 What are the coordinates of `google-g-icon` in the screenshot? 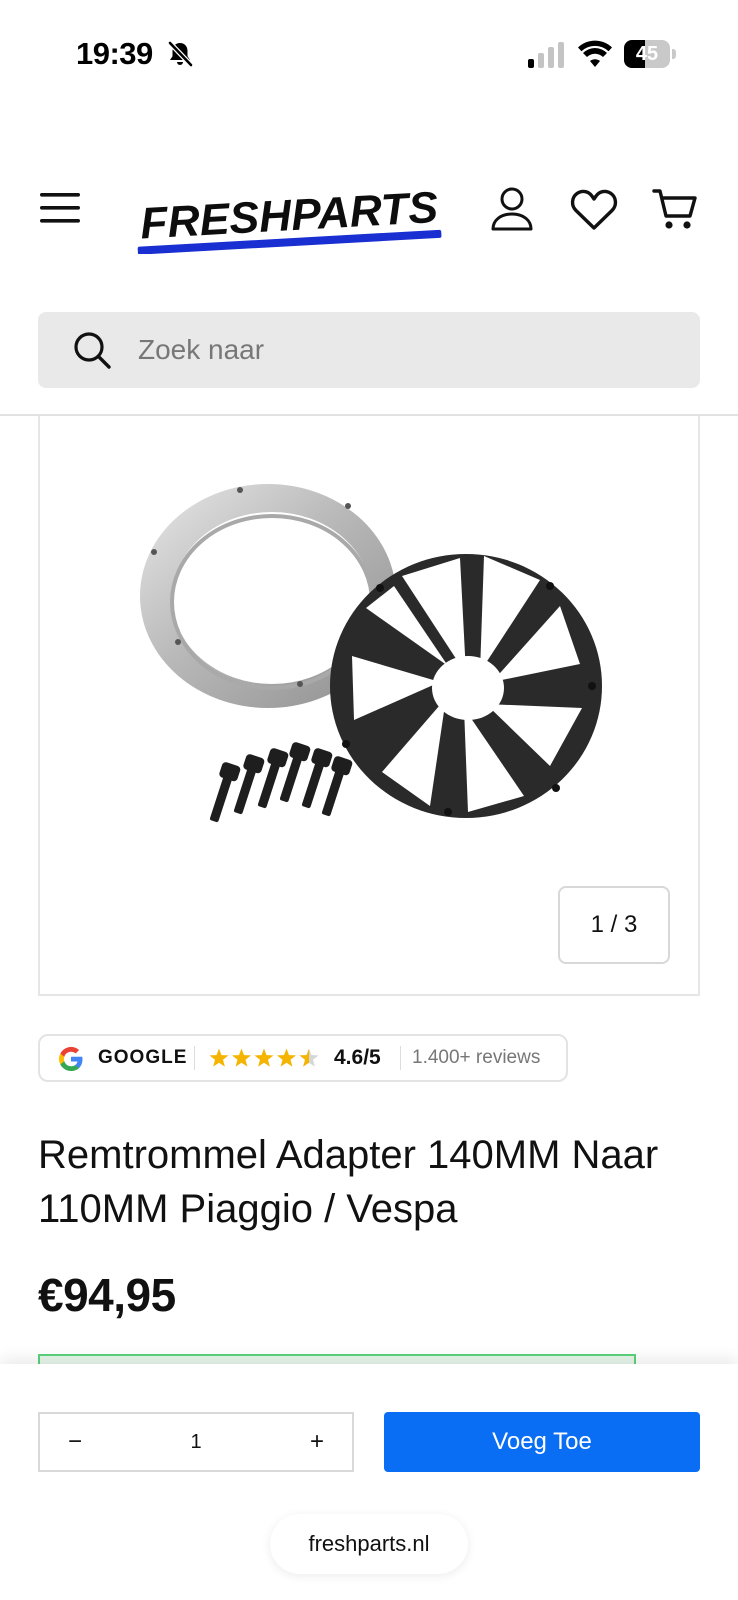 It's located at (71, 1058).